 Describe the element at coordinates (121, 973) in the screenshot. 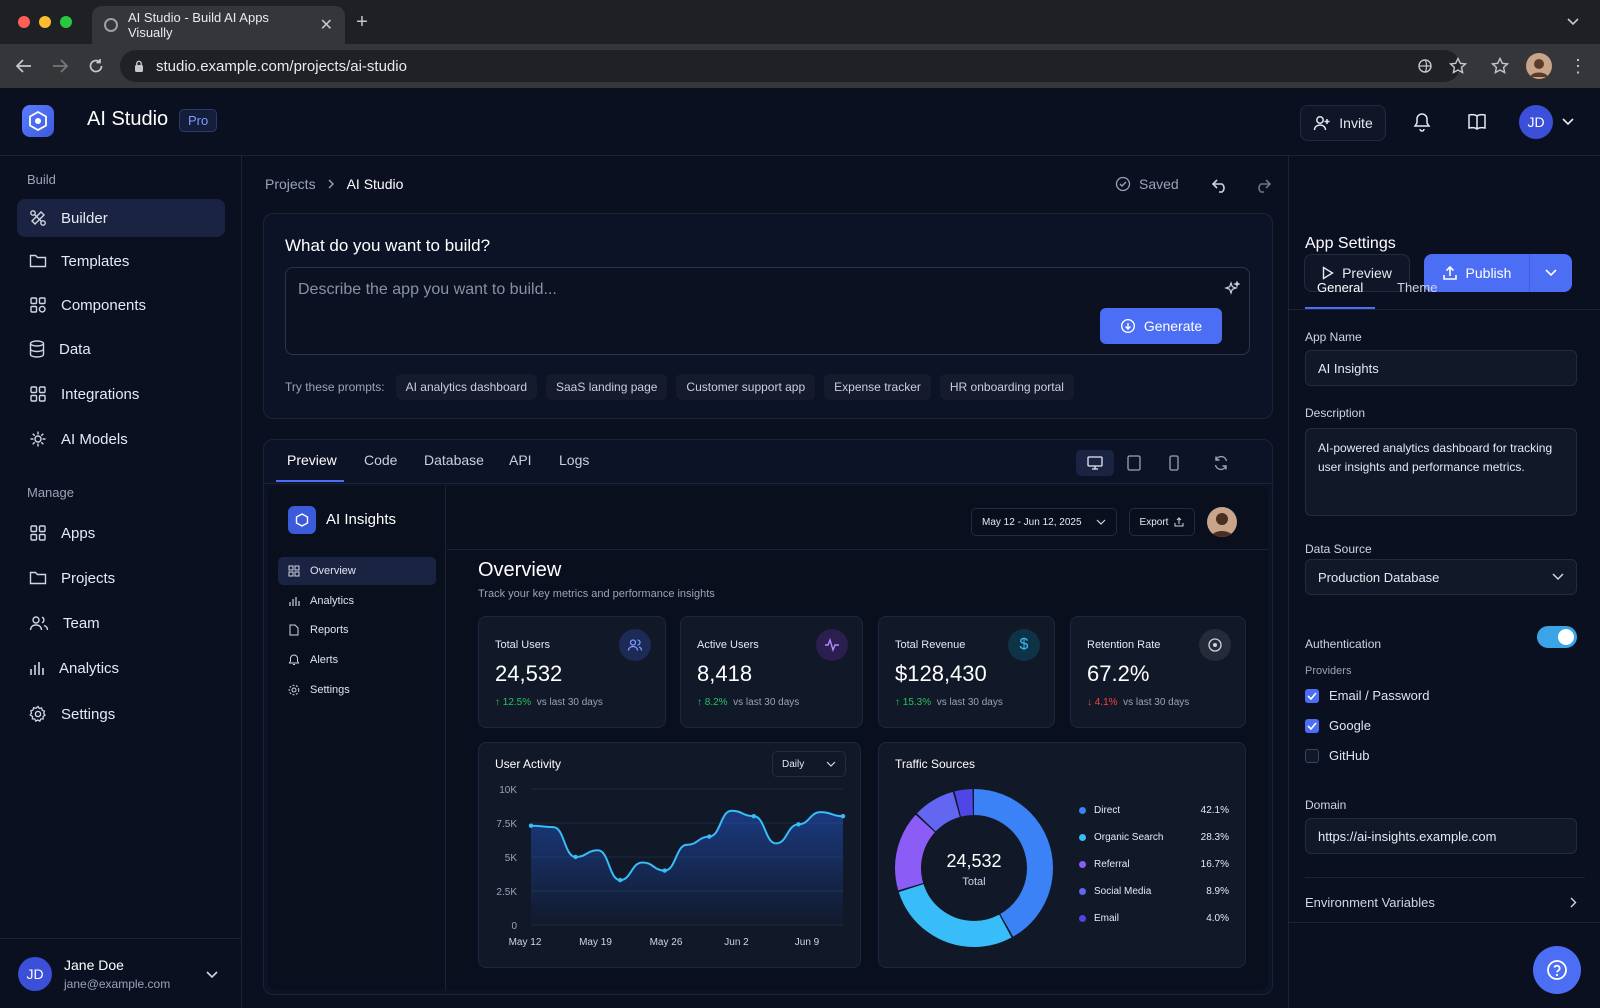

I see `current-user: JD Jane Doe jane@example.com` at that location.